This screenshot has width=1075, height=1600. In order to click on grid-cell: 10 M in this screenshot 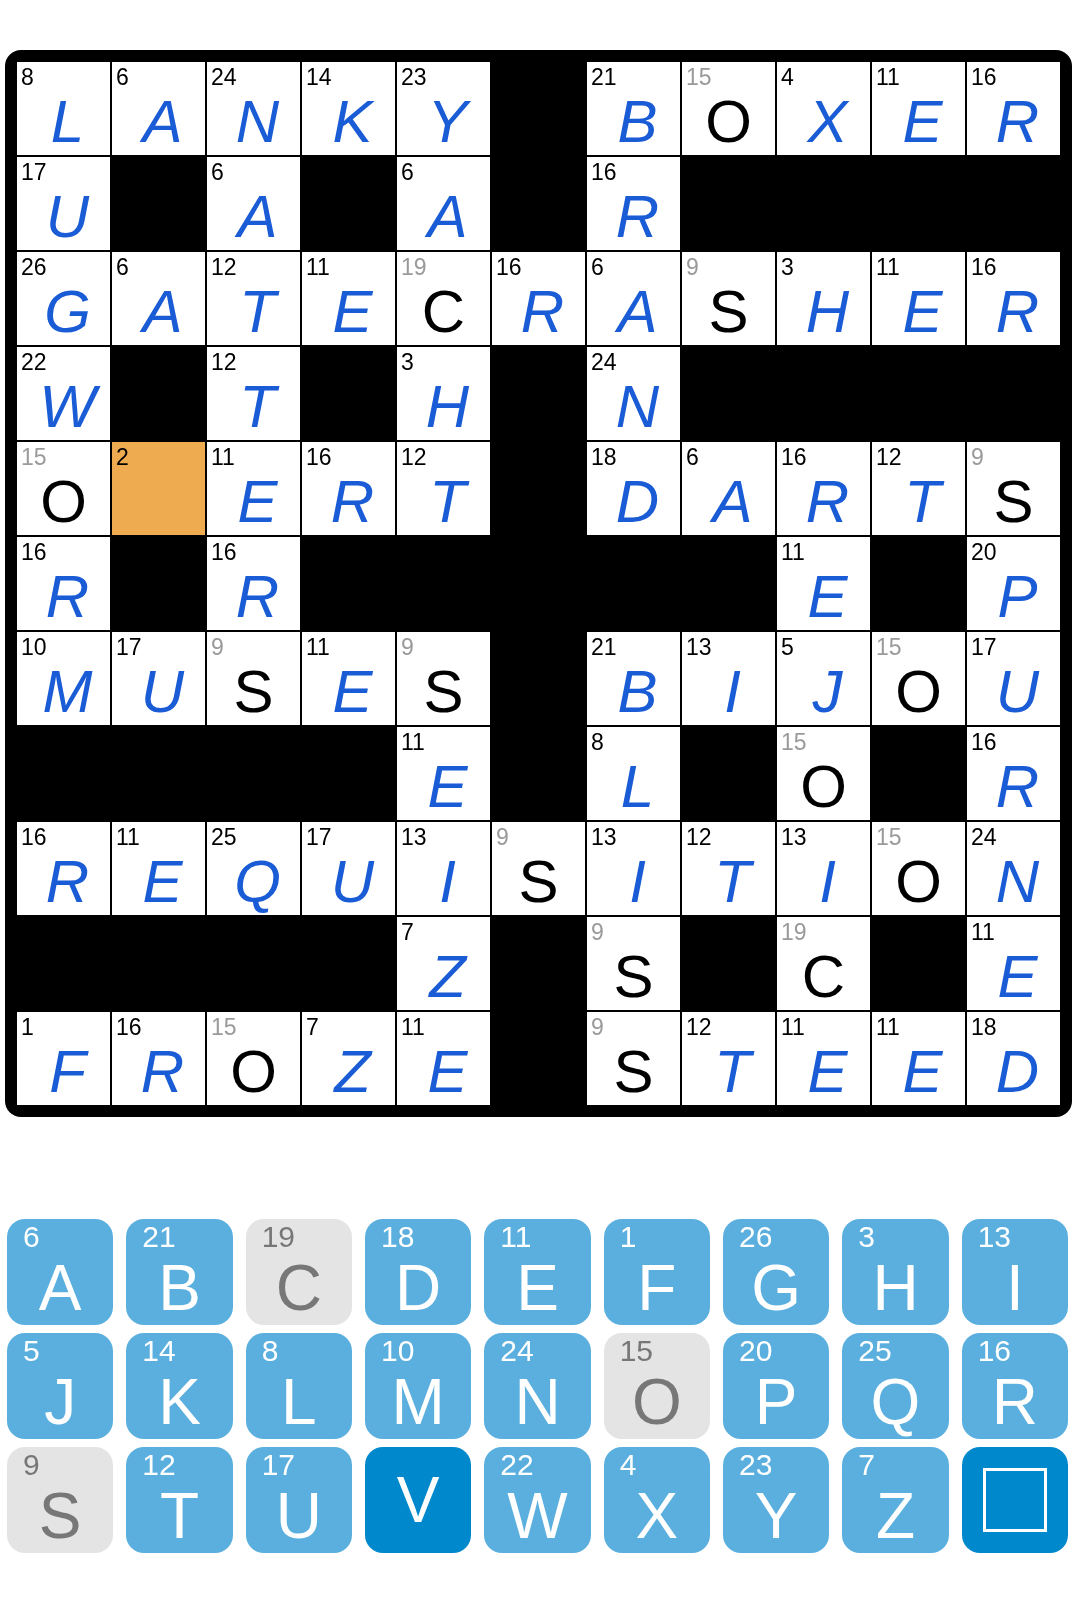, I will do `click(63, 678)`.